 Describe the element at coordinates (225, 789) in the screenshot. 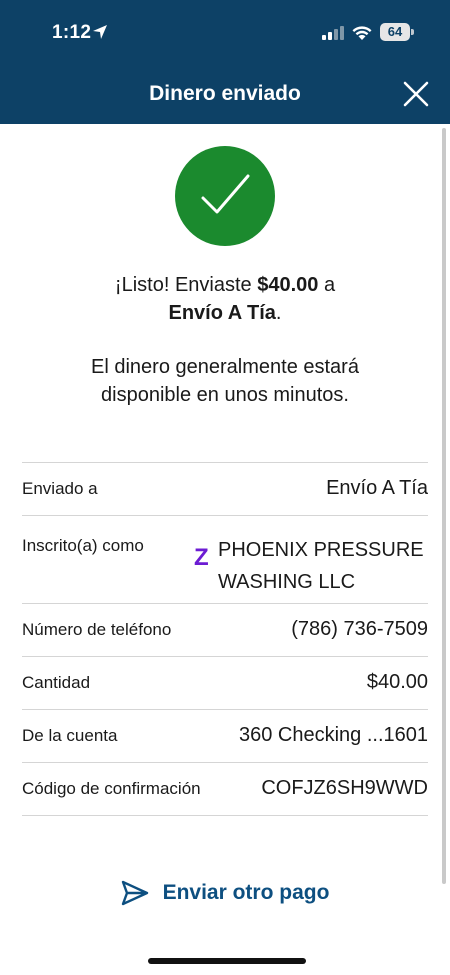

I see `detail-row-confirmation-code: Código de confirmación COFJZ6SH9WWD` at that location.